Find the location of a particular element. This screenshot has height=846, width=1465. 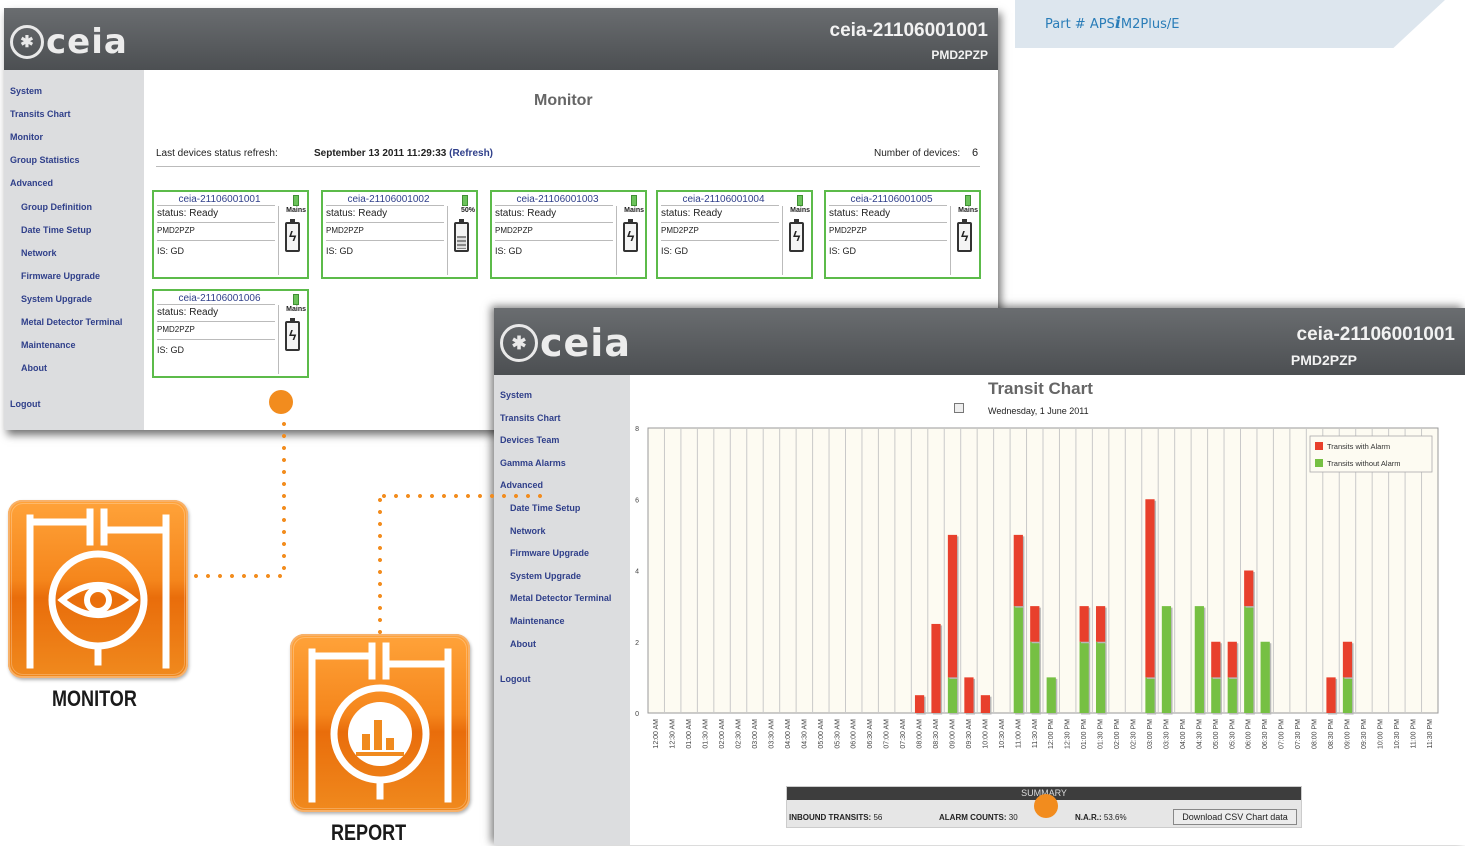

sidebar-item-gamma-alarms: Gamma Alarms is located at coordinates (533, 463).